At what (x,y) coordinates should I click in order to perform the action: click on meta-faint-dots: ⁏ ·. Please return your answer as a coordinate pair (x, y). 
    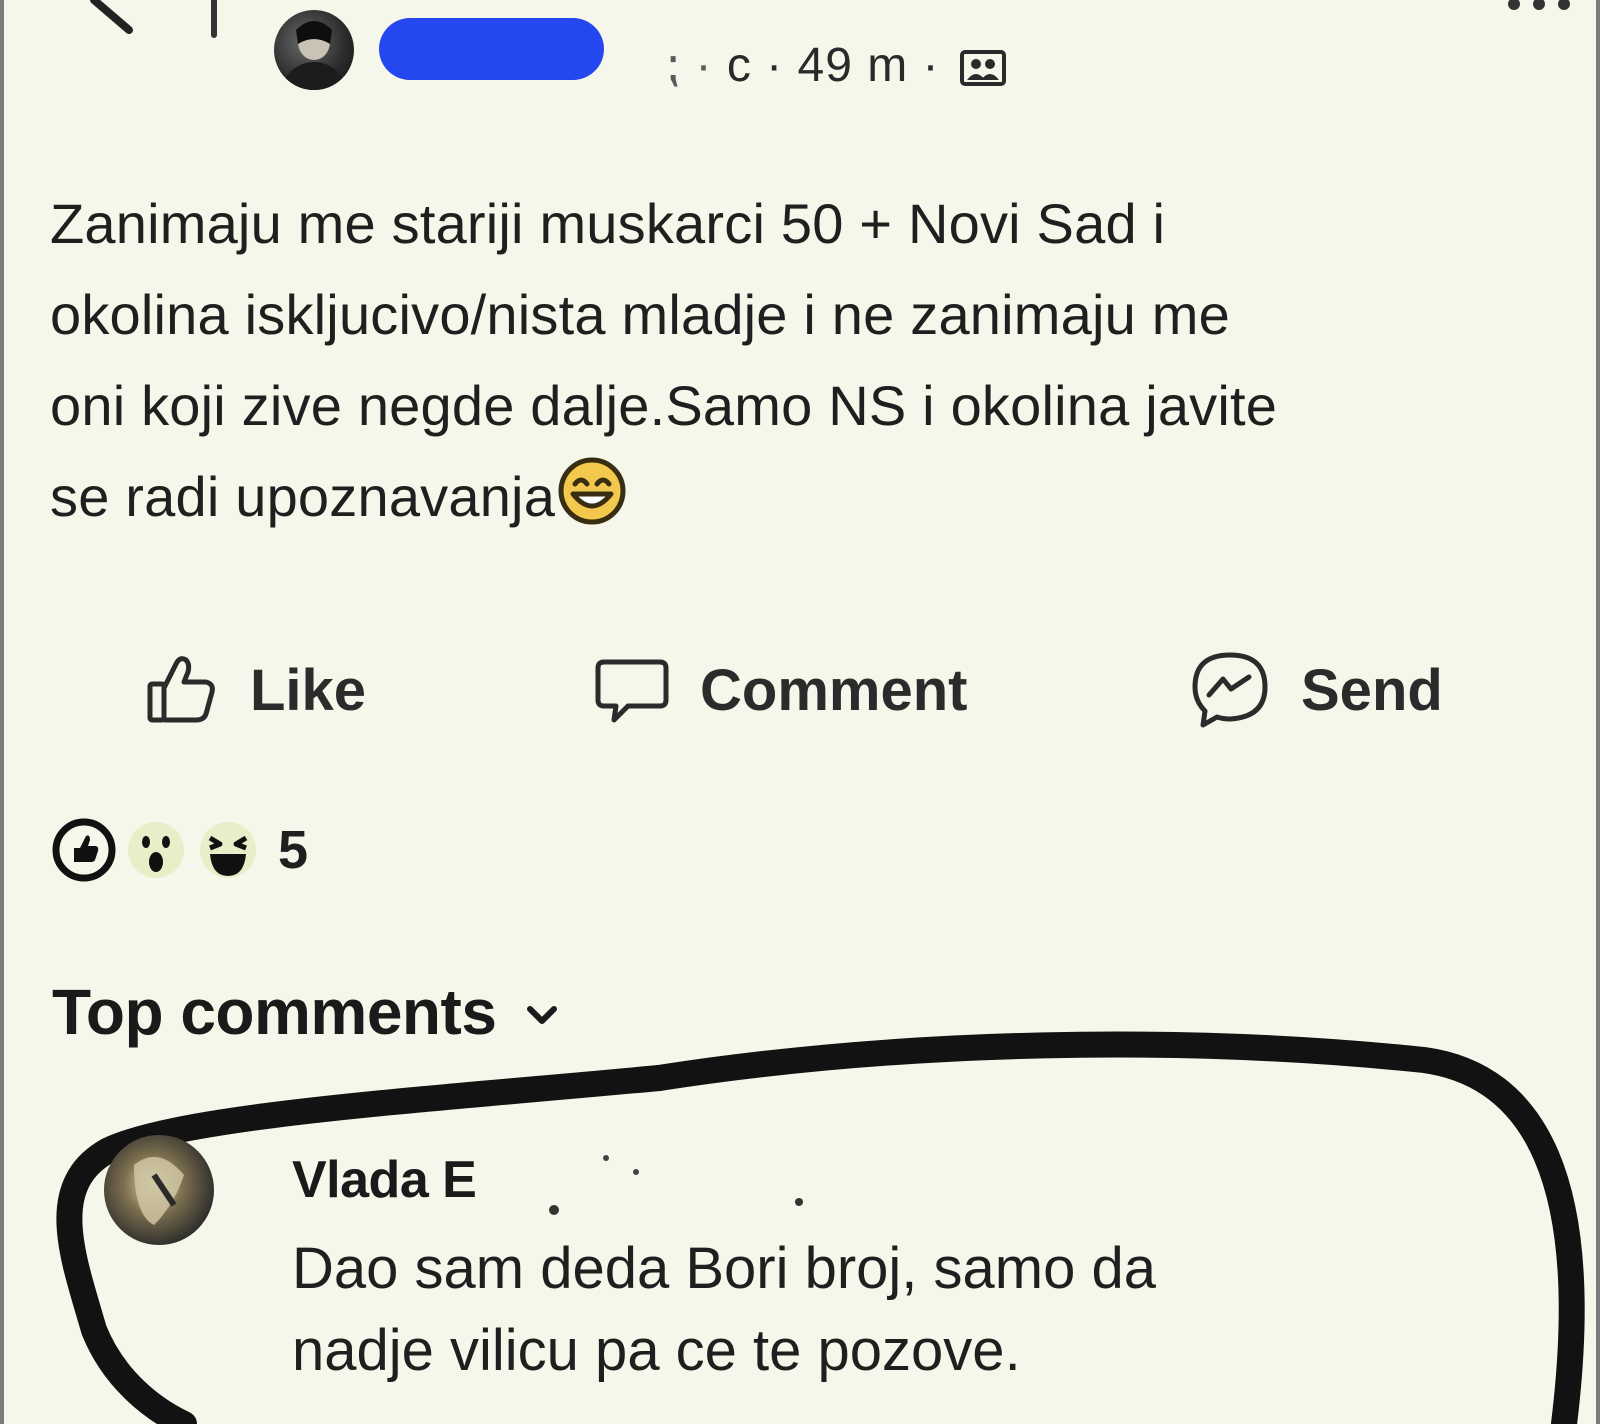
    Looking at the image, I should click on (688, 65).